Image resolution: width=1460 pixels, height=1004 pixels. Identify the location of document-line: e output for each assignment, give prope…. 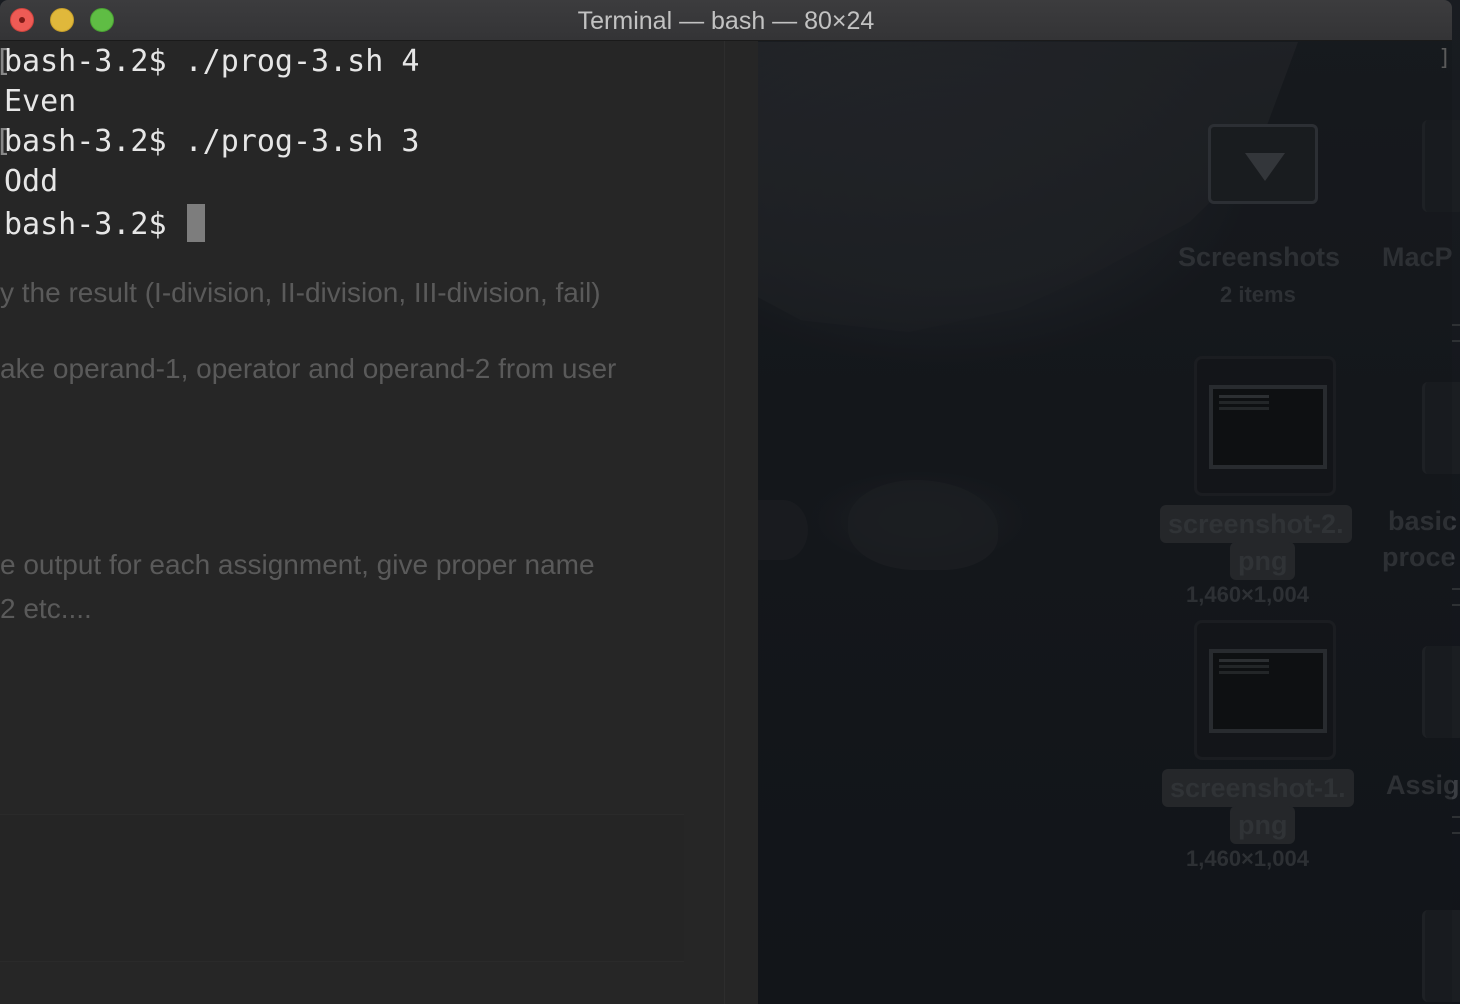
(297, 564).